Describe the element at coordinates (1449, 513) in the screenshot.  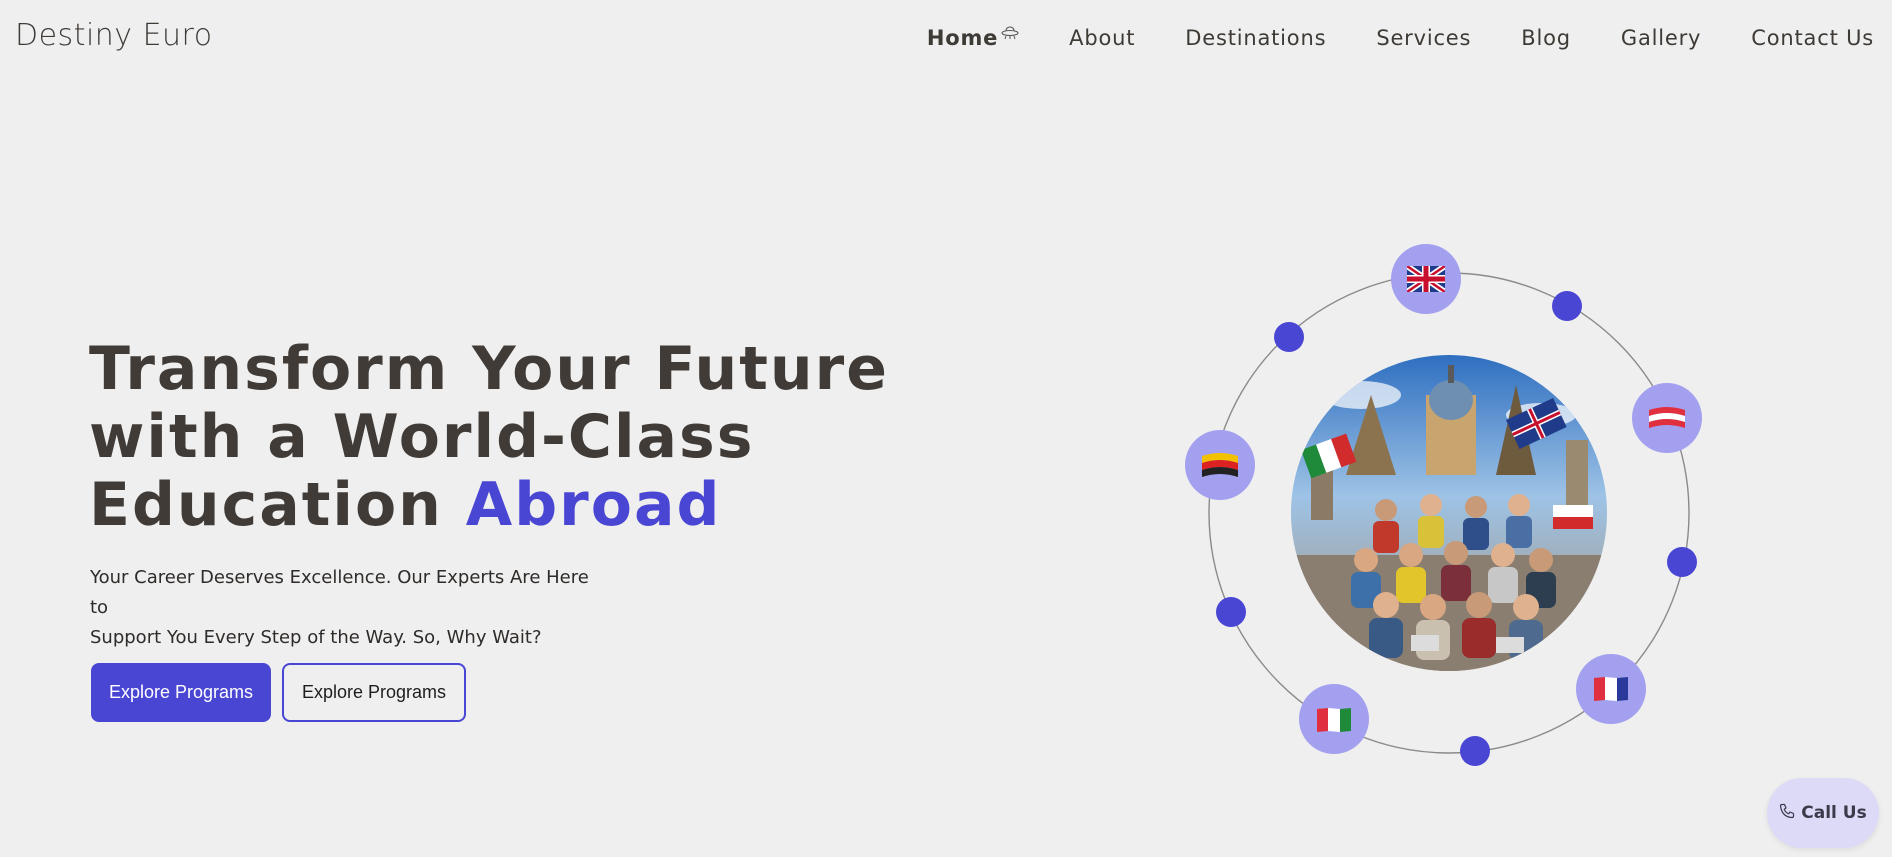
I see `students-studying-abroad-image` at that location.